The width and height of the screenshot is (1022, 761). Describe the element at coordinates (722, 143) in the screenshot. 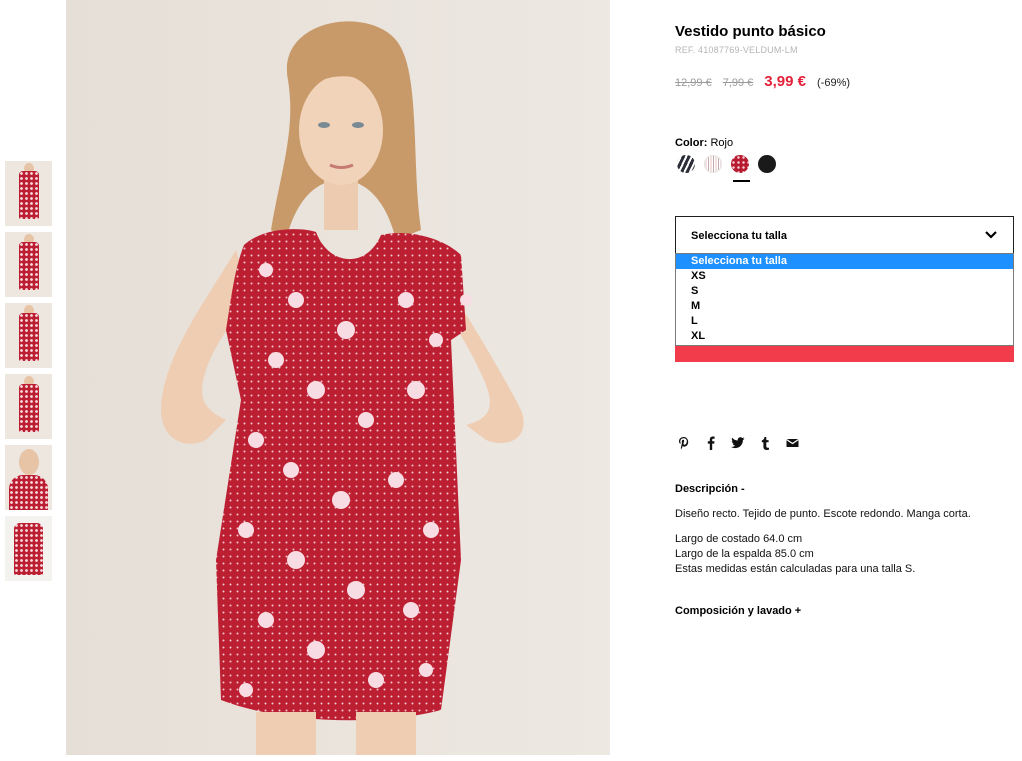

I see `color-value: Rojo` at that location.